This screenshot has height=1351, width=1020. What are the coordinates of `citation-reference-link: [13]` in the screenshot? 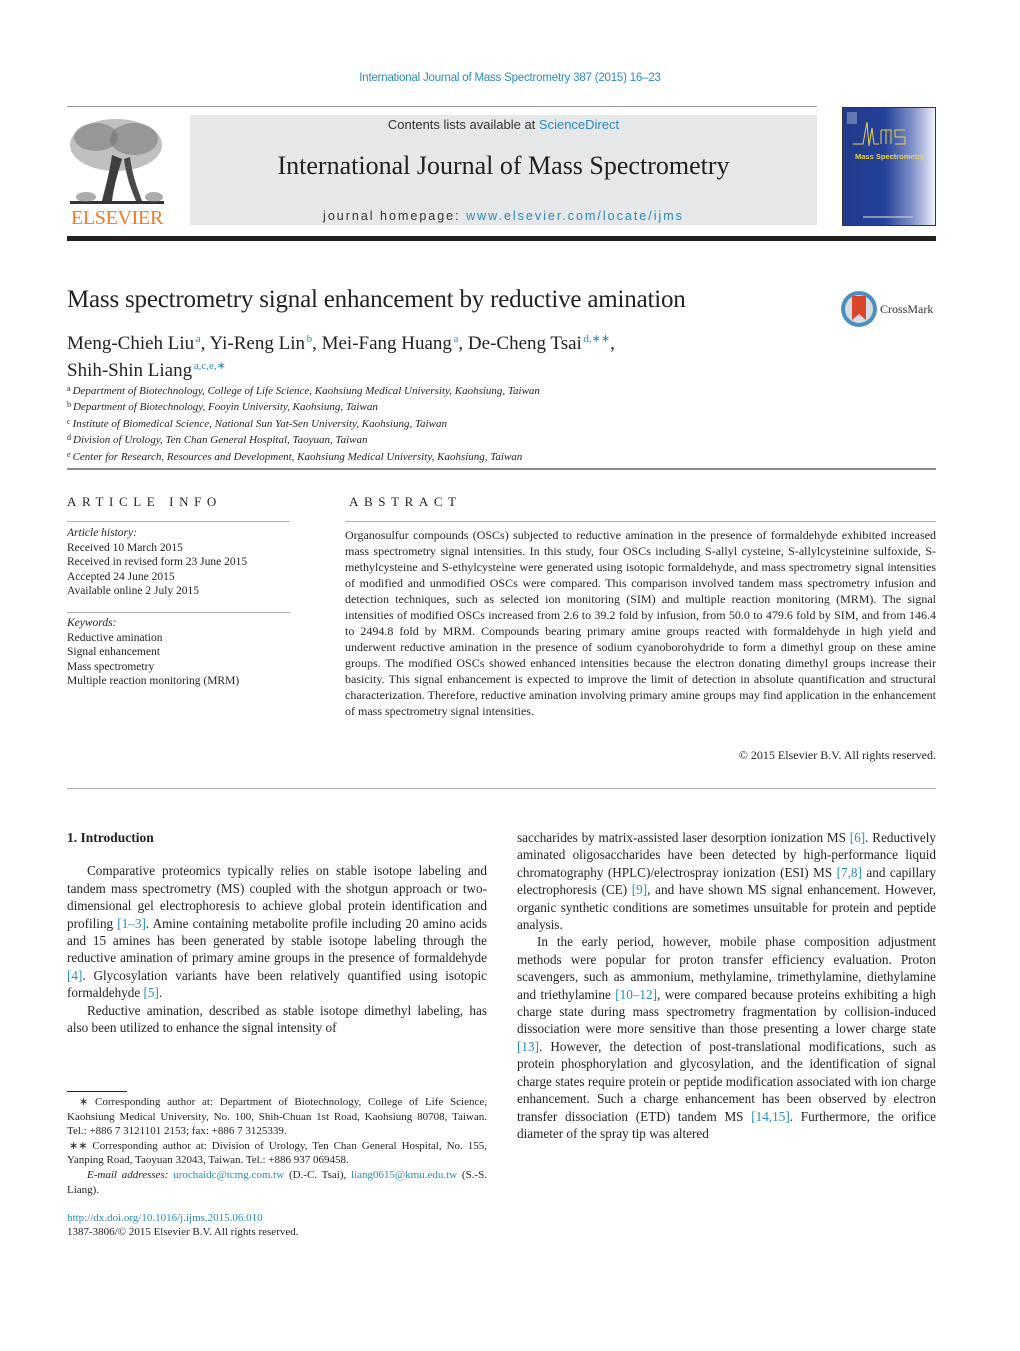 It's located at (528, 1046).